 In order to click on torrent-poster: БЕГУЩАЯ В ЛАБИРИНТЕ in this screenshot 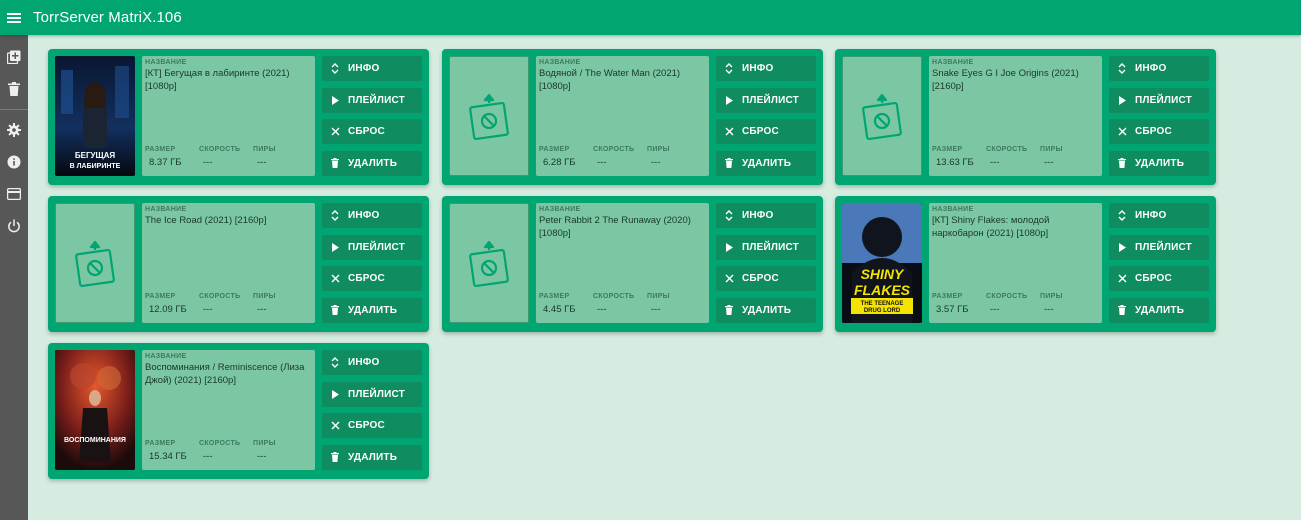, I will do `click(95, 116)`.